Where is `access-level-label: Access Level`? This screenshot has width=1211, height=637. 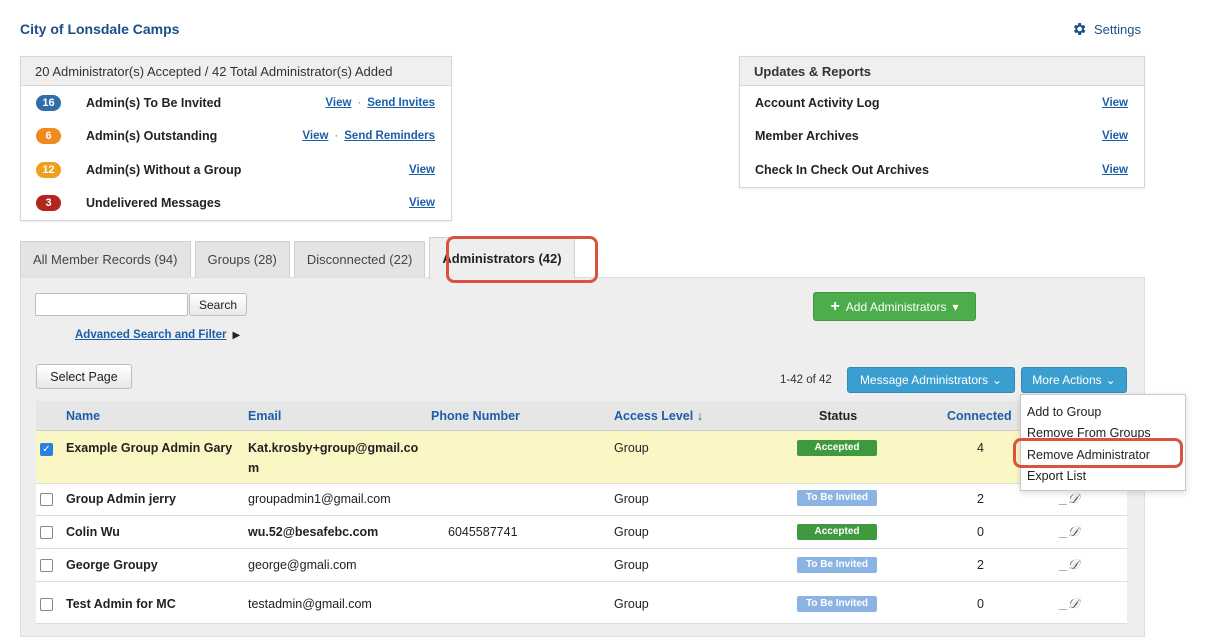
access-level-label: Access Level is located at coordinates (653, 416).